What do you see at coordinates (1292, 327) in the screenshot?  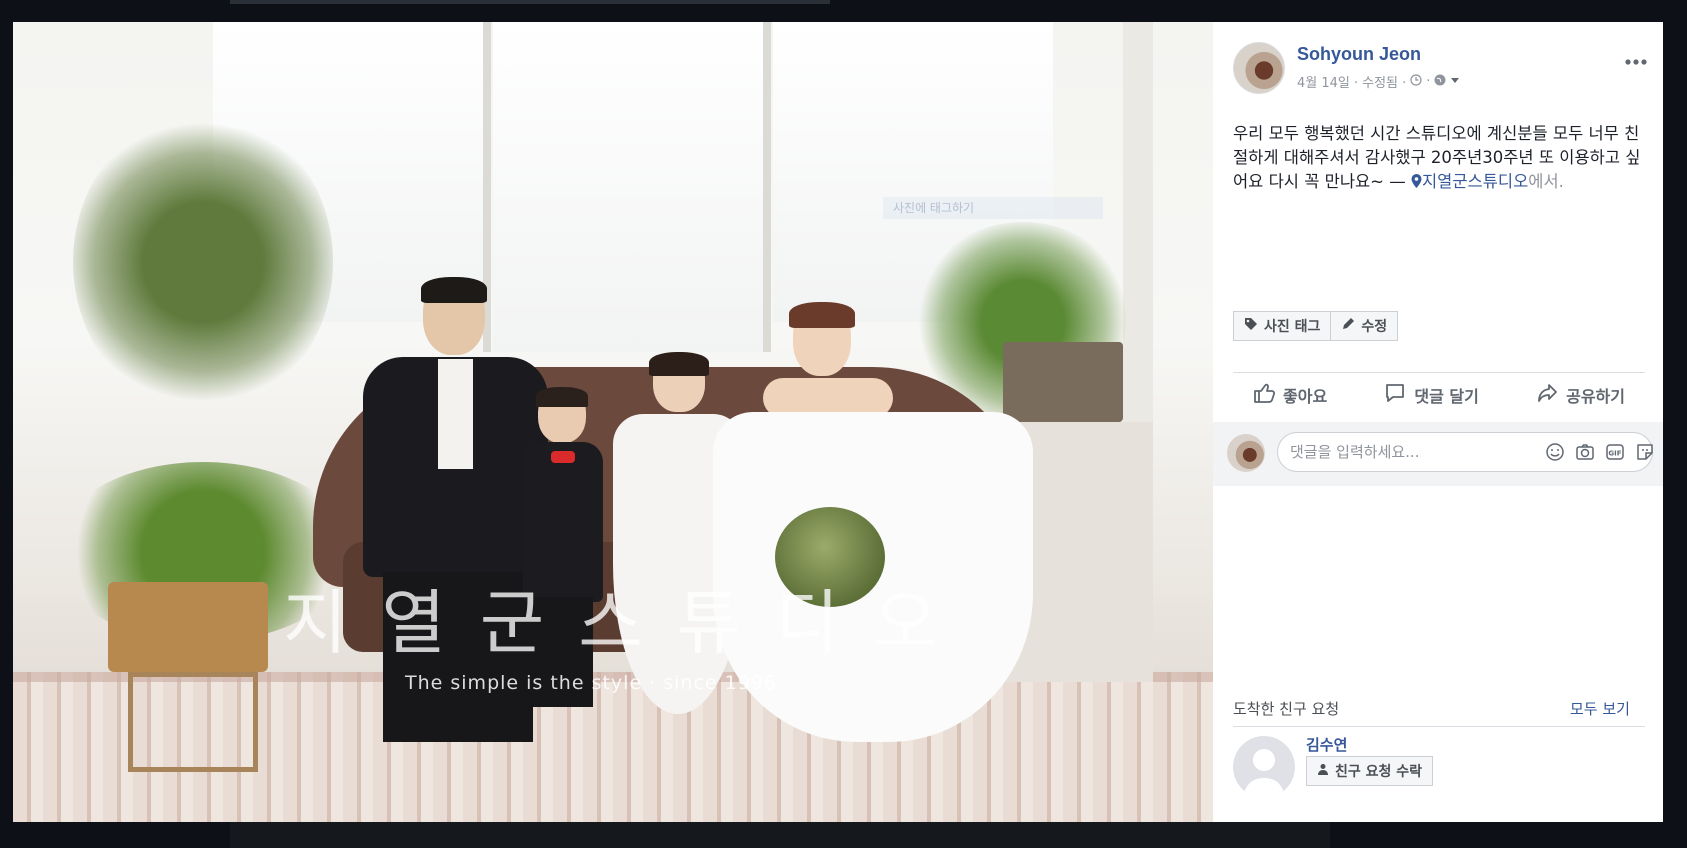 I see `tag-photo-label: 사진 태그` at bounding box center [1292, 327].